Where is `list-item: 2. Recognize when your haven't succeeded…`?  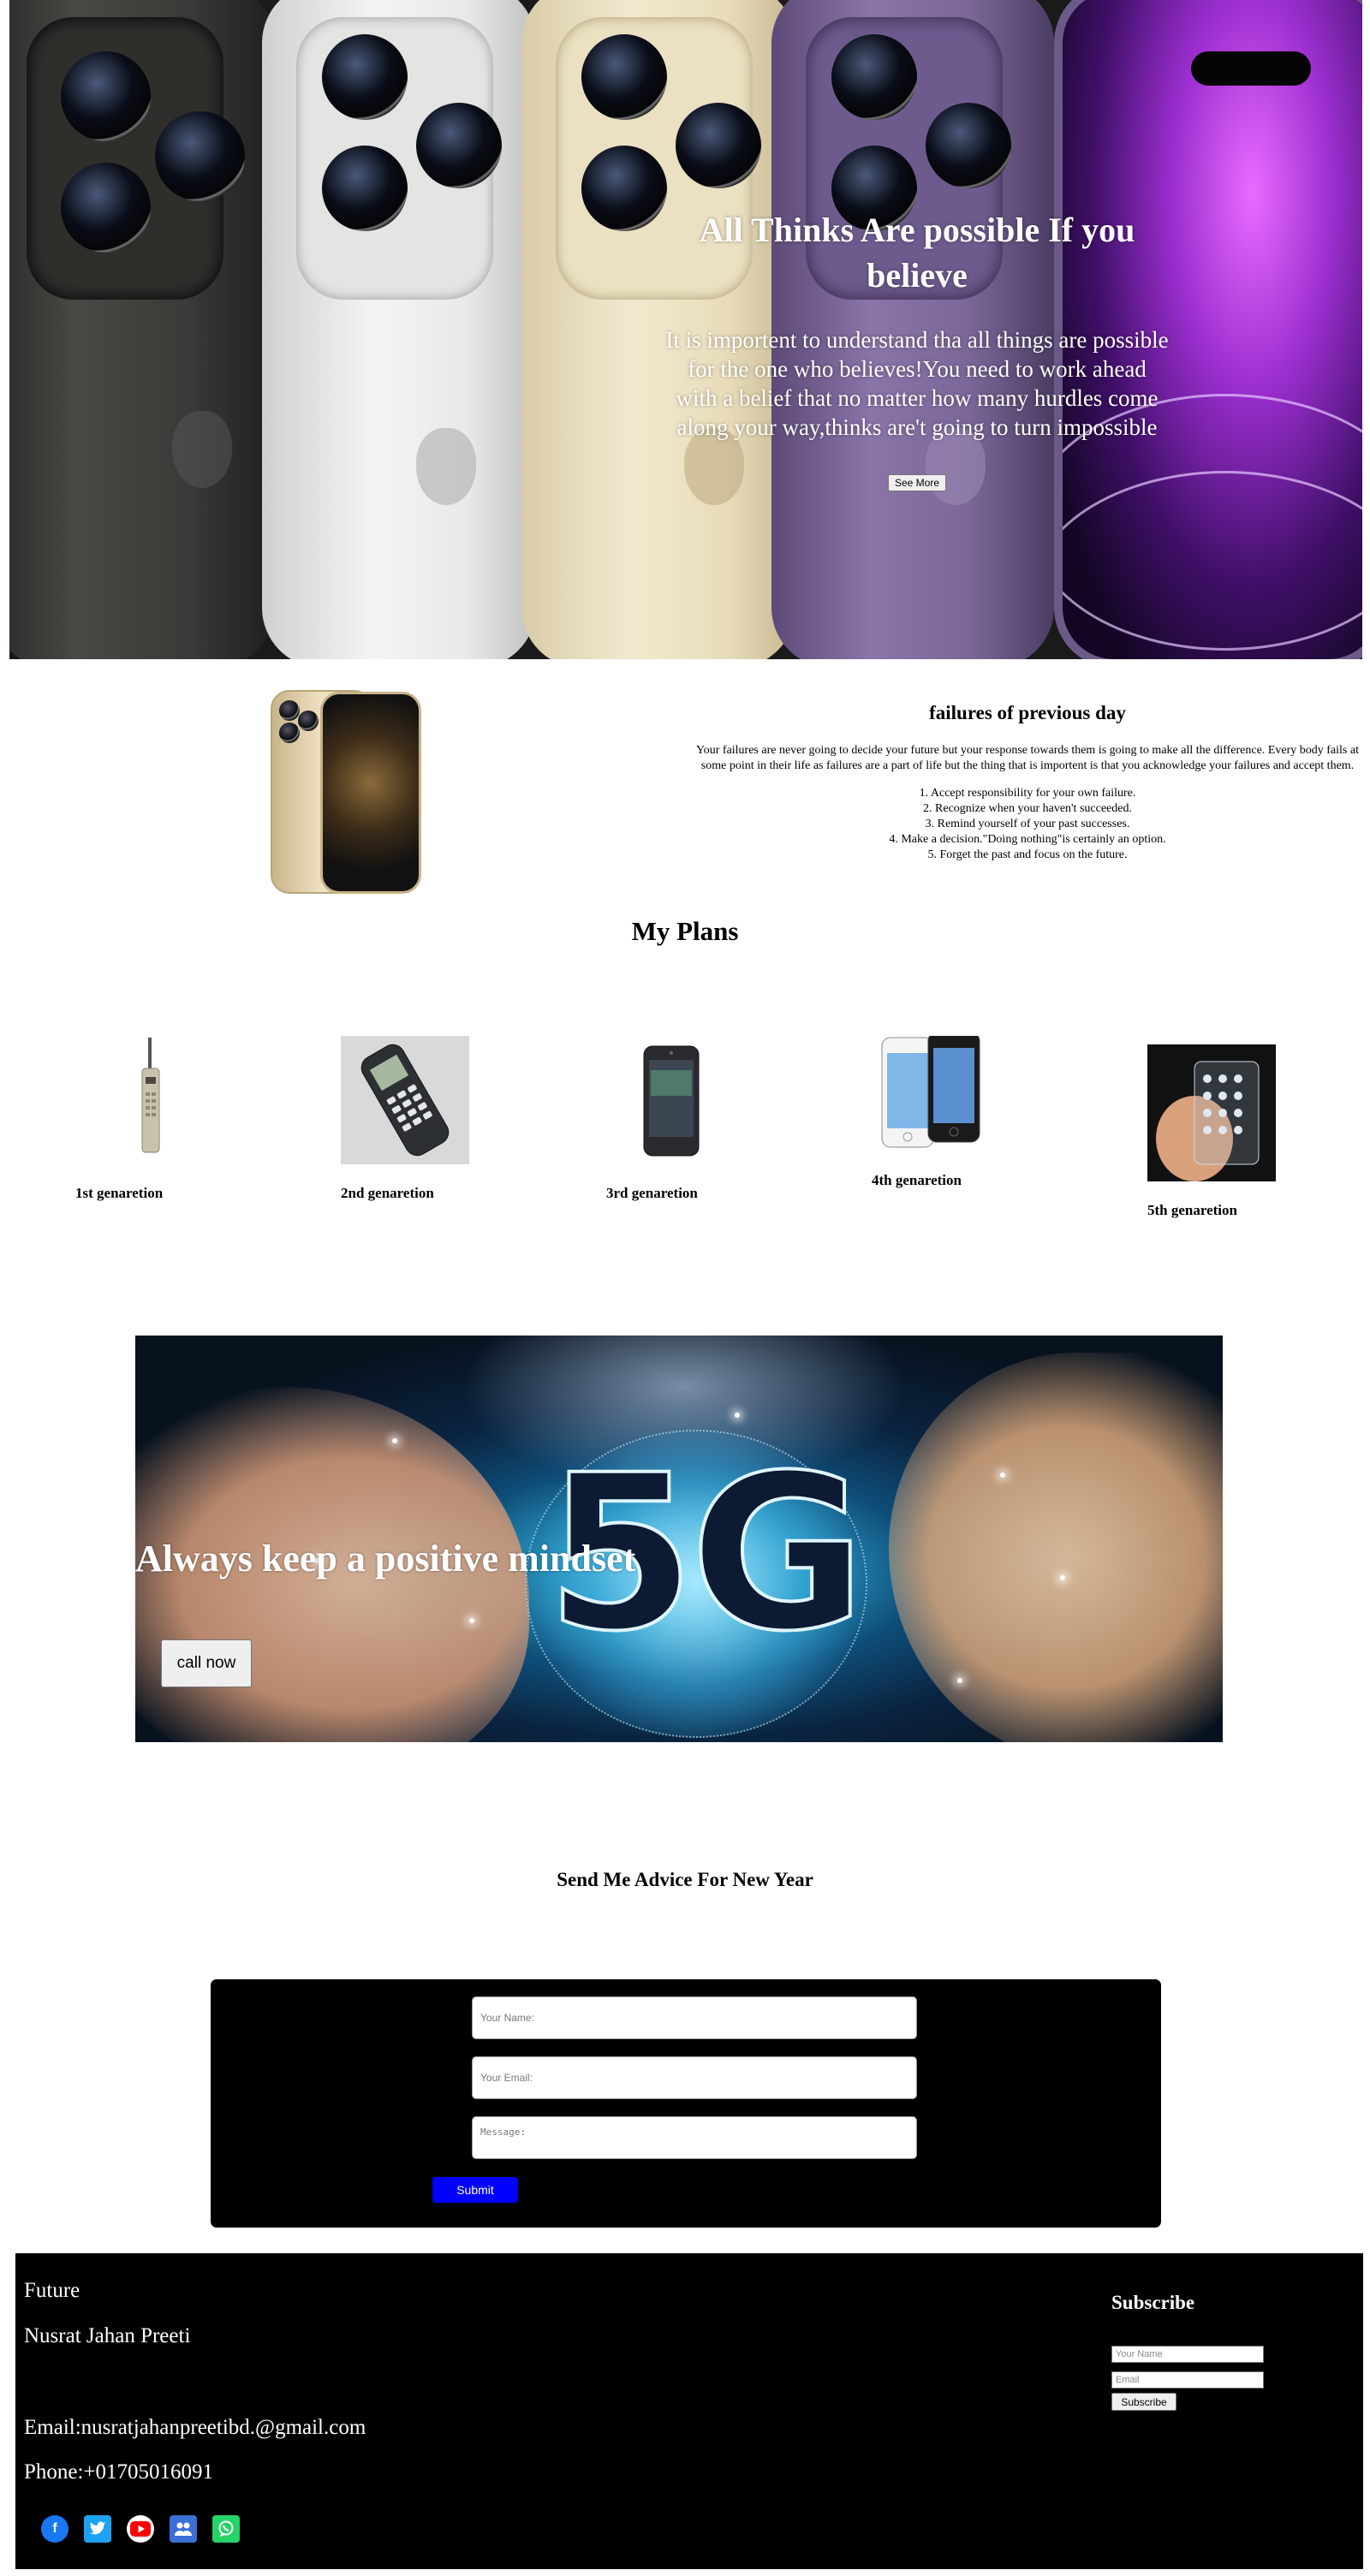
list-item: 2. Recognize when your haven't succeeded… is located at coordinates (1027, 808).